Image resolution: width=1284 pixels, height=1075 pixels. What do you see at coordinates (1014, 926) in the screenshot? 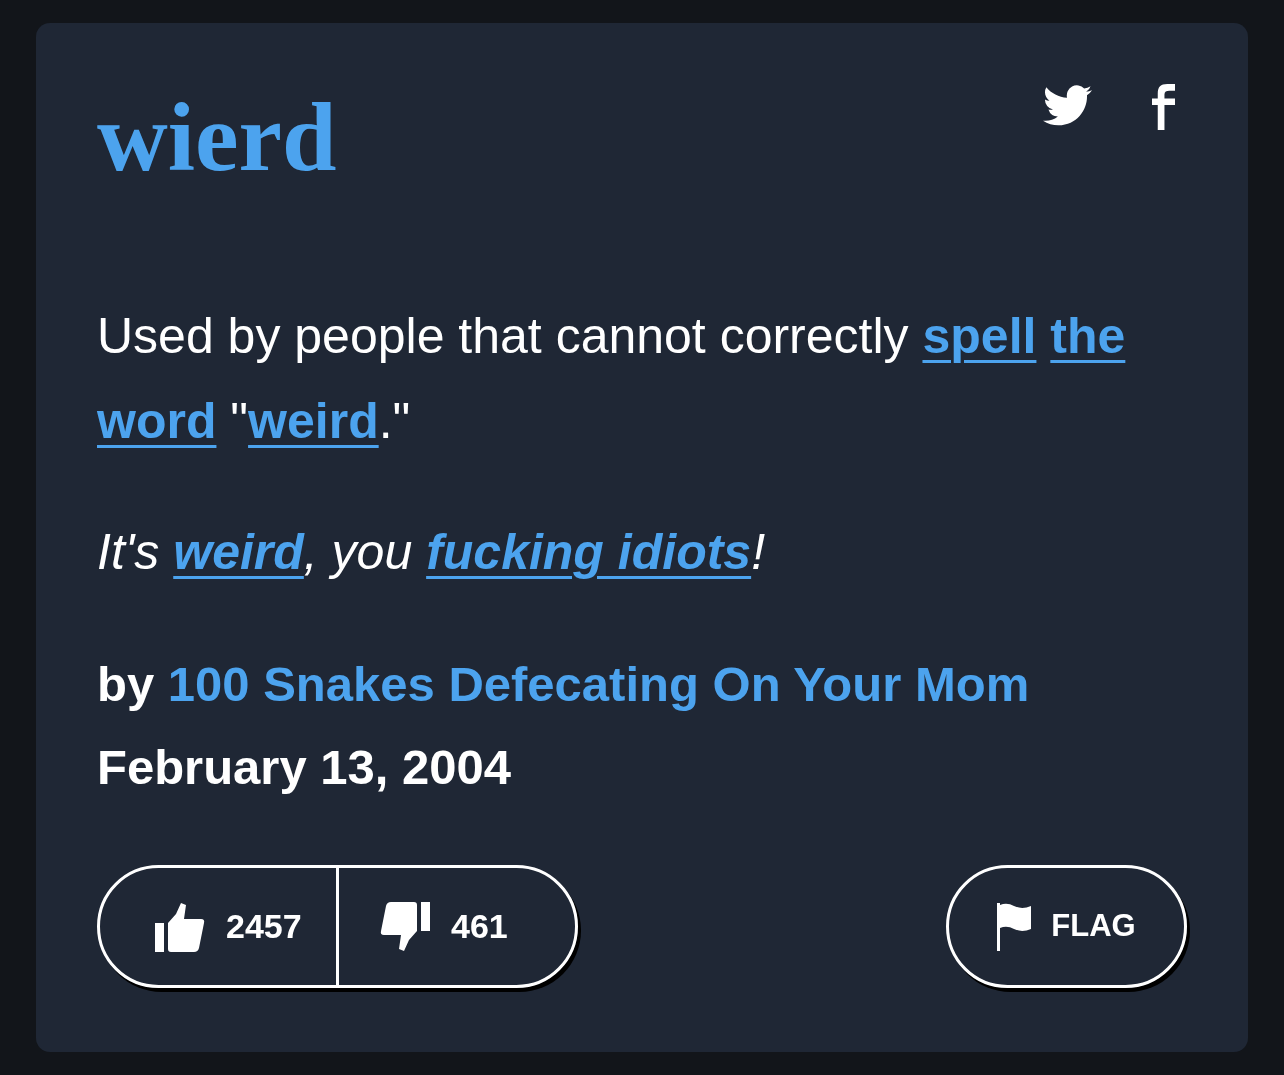
I see `flag-icon` at bounding box center [1014, 926].